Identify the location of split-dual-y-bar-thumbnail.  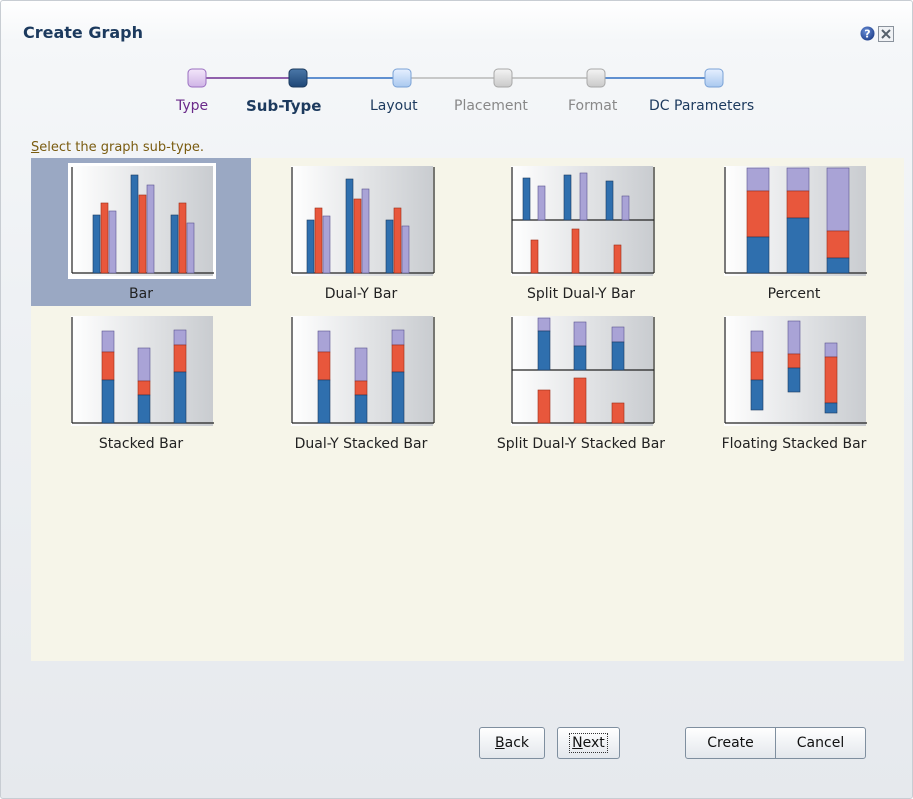
(583, 221).